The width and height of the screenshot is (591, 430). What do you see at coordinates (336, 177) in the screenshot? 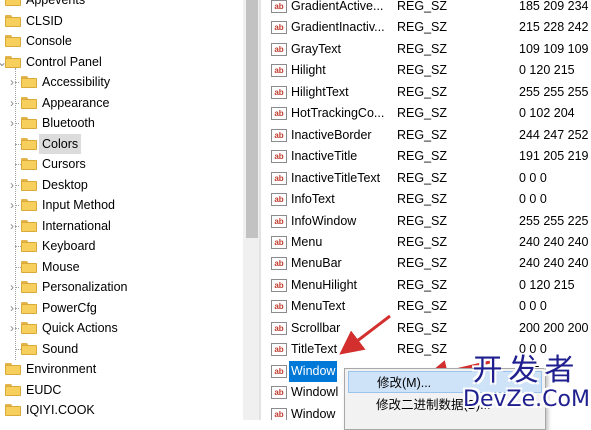
I see `value-name: InactiveTitleText` at bounding box center [336, 177].